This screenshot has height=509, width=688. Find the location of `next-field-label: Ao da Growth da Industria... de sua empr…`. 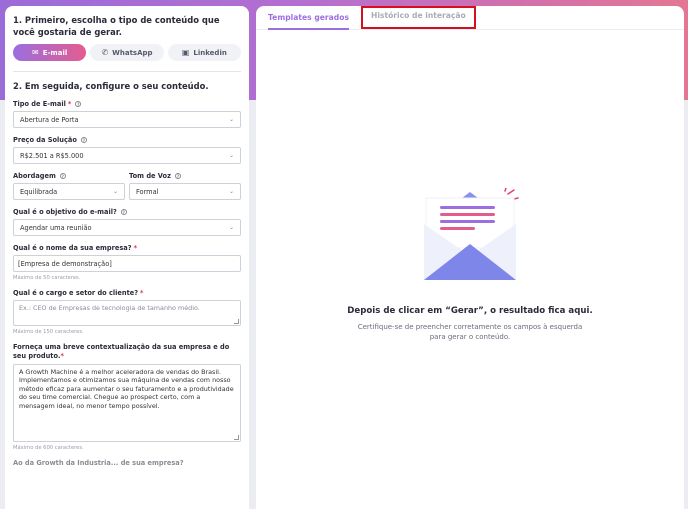

next-field-label: Ao da Growth da Industria... de sua empr… is located at coordinates (98, 463).